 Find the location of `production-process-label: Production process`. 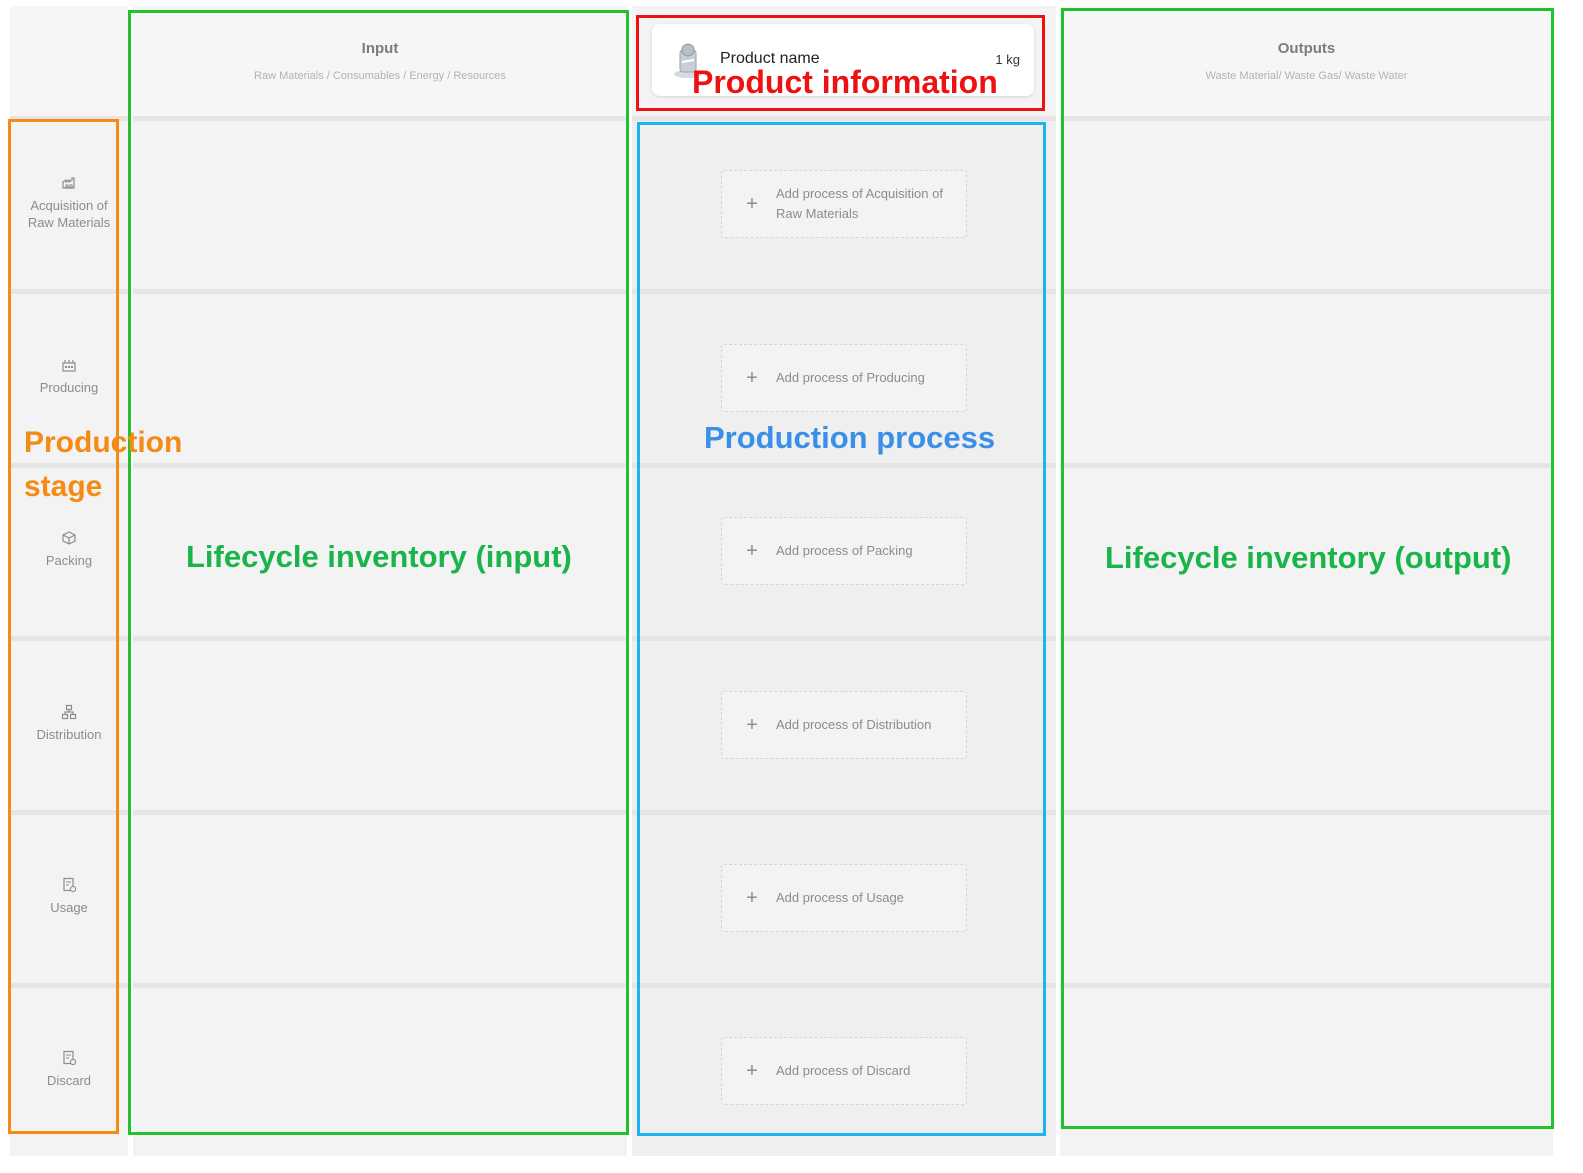

production-process-label: Production process is located at coordinates (850, 437).